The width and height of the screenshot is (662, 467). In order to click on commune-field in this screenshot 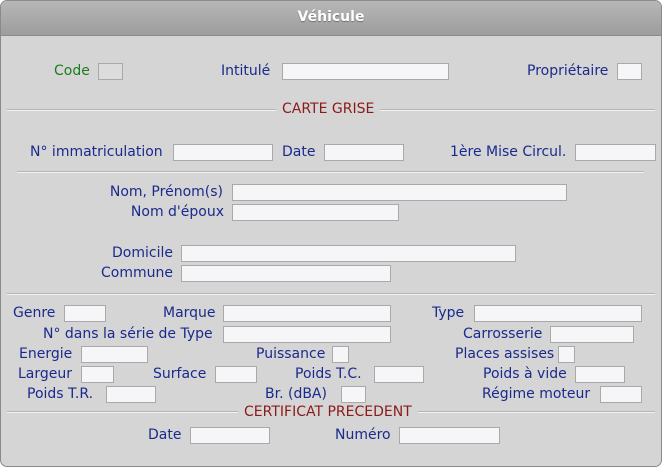, I will do `click(286, 273)`.